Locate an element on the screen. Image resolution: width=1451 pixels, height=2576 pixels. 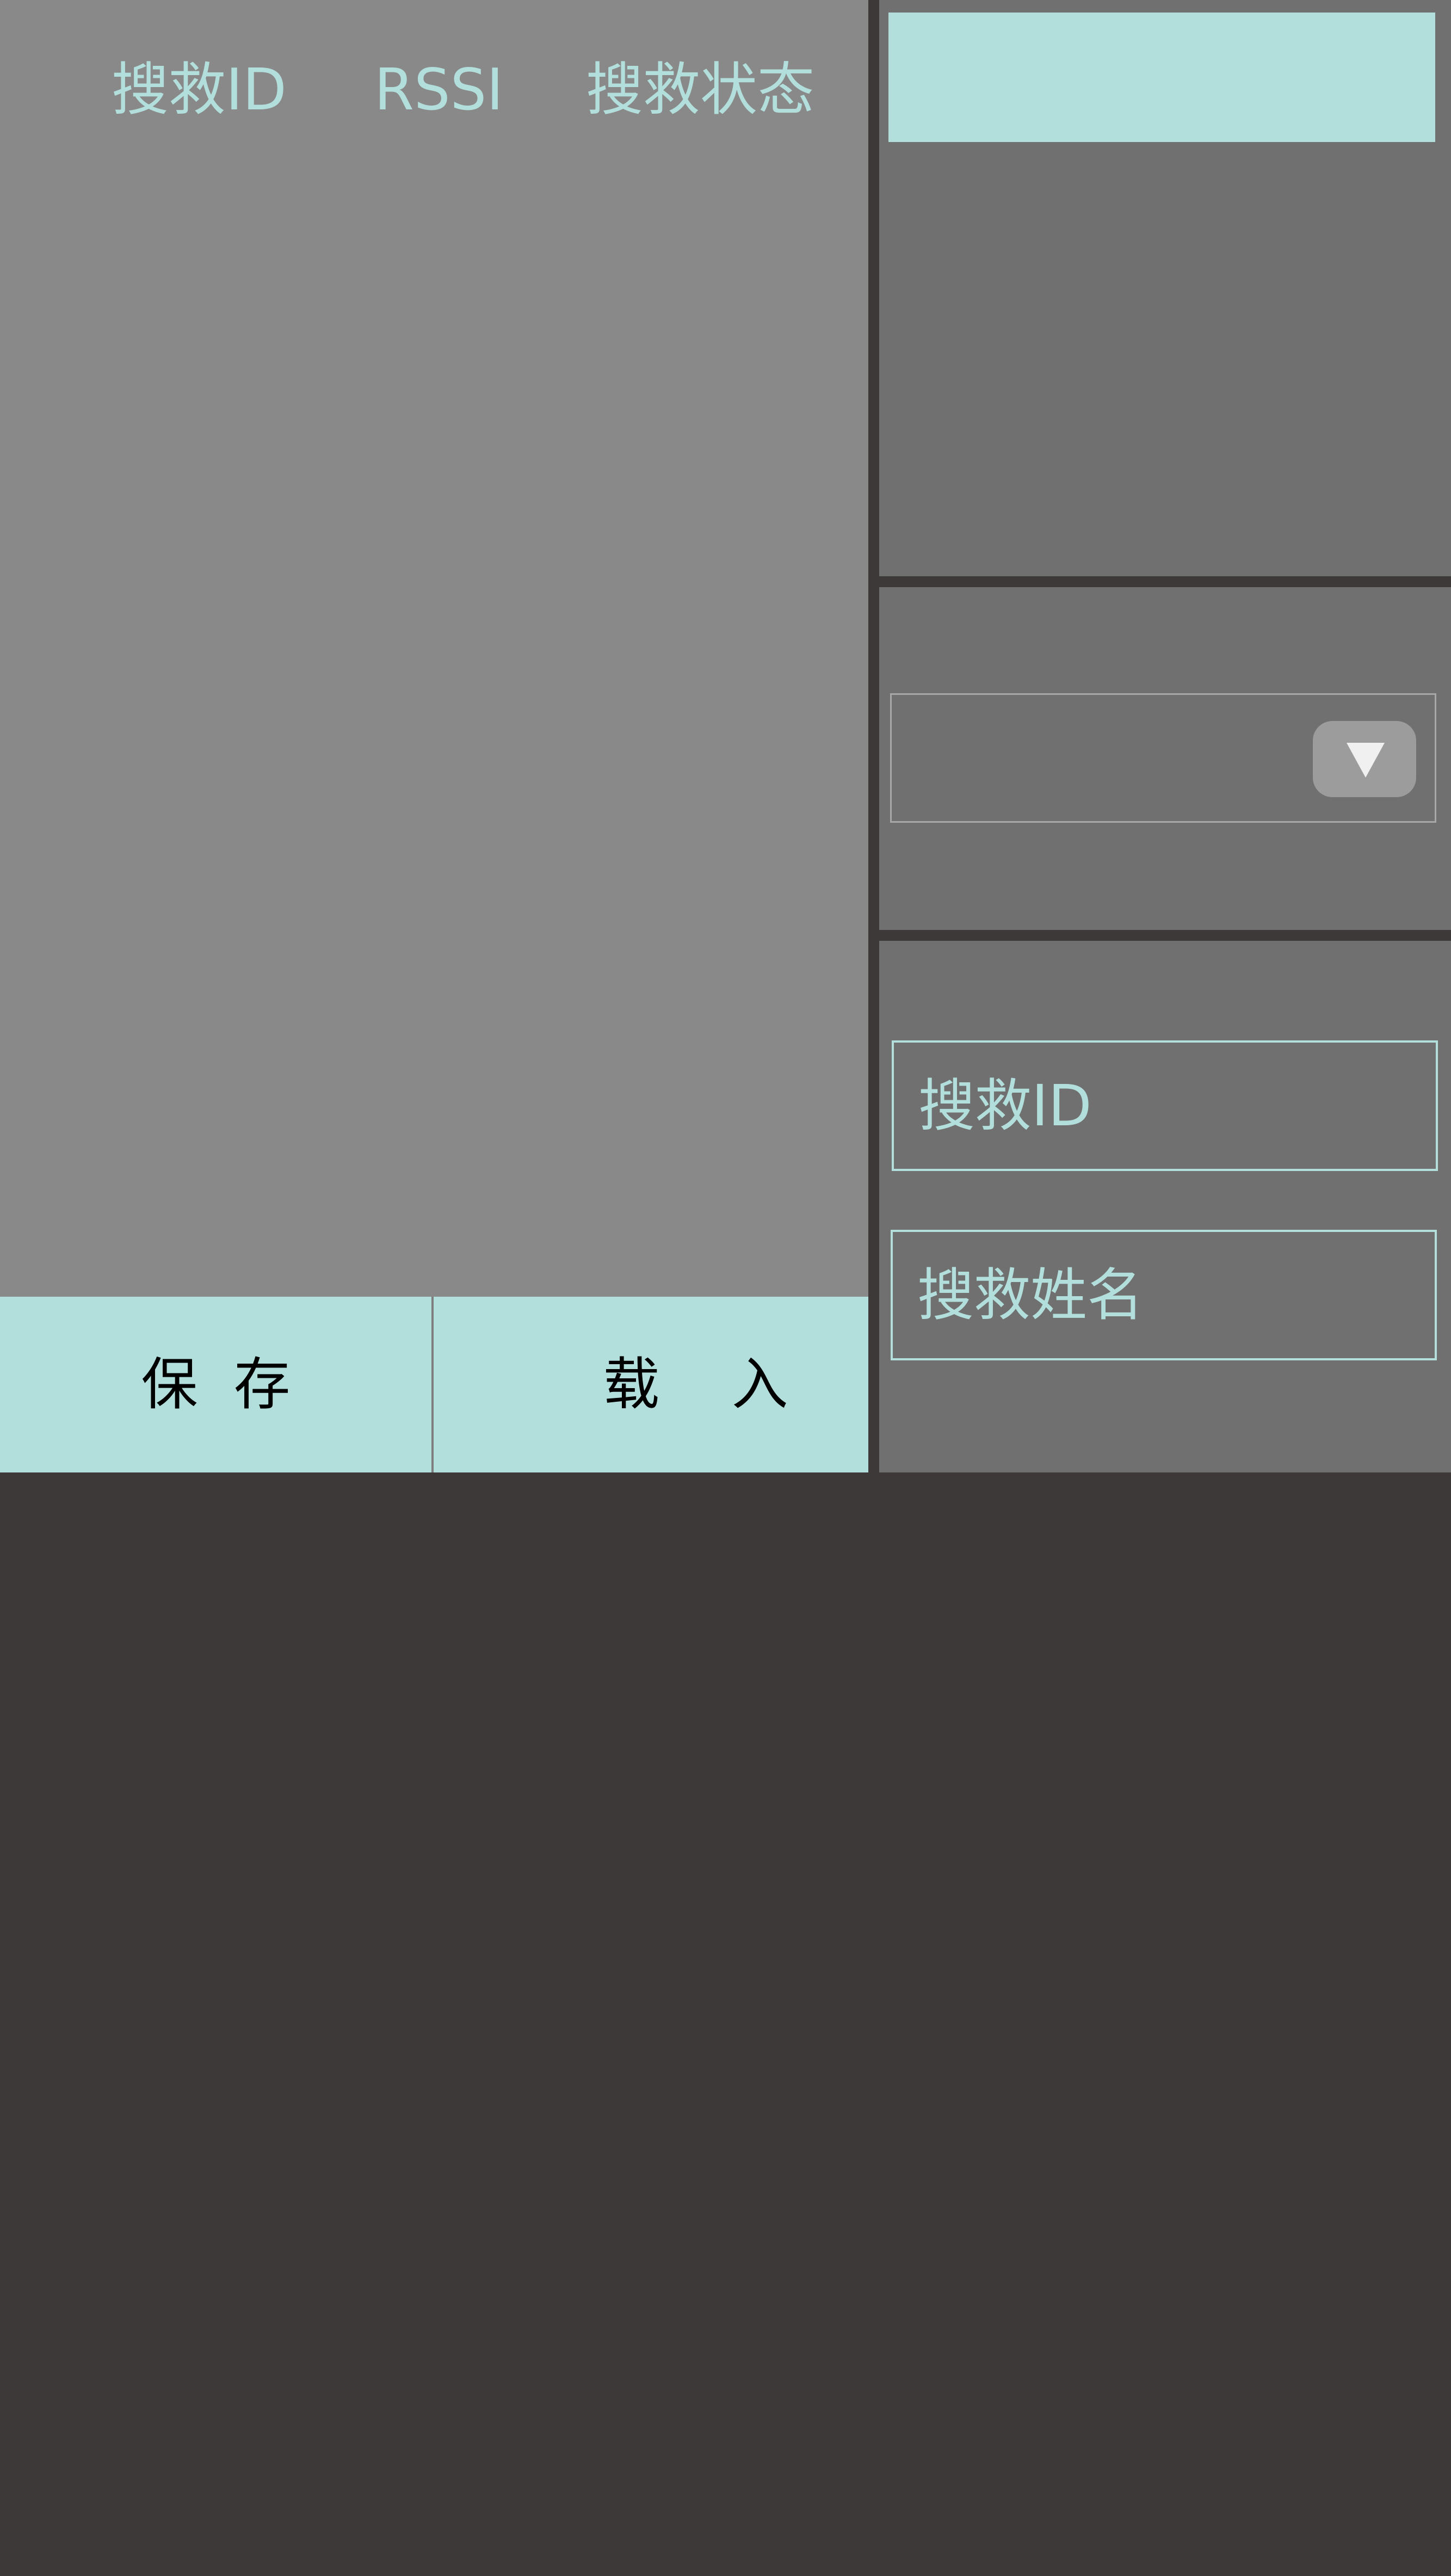
triangle-down-icon is located at coordinates (1366, 760).